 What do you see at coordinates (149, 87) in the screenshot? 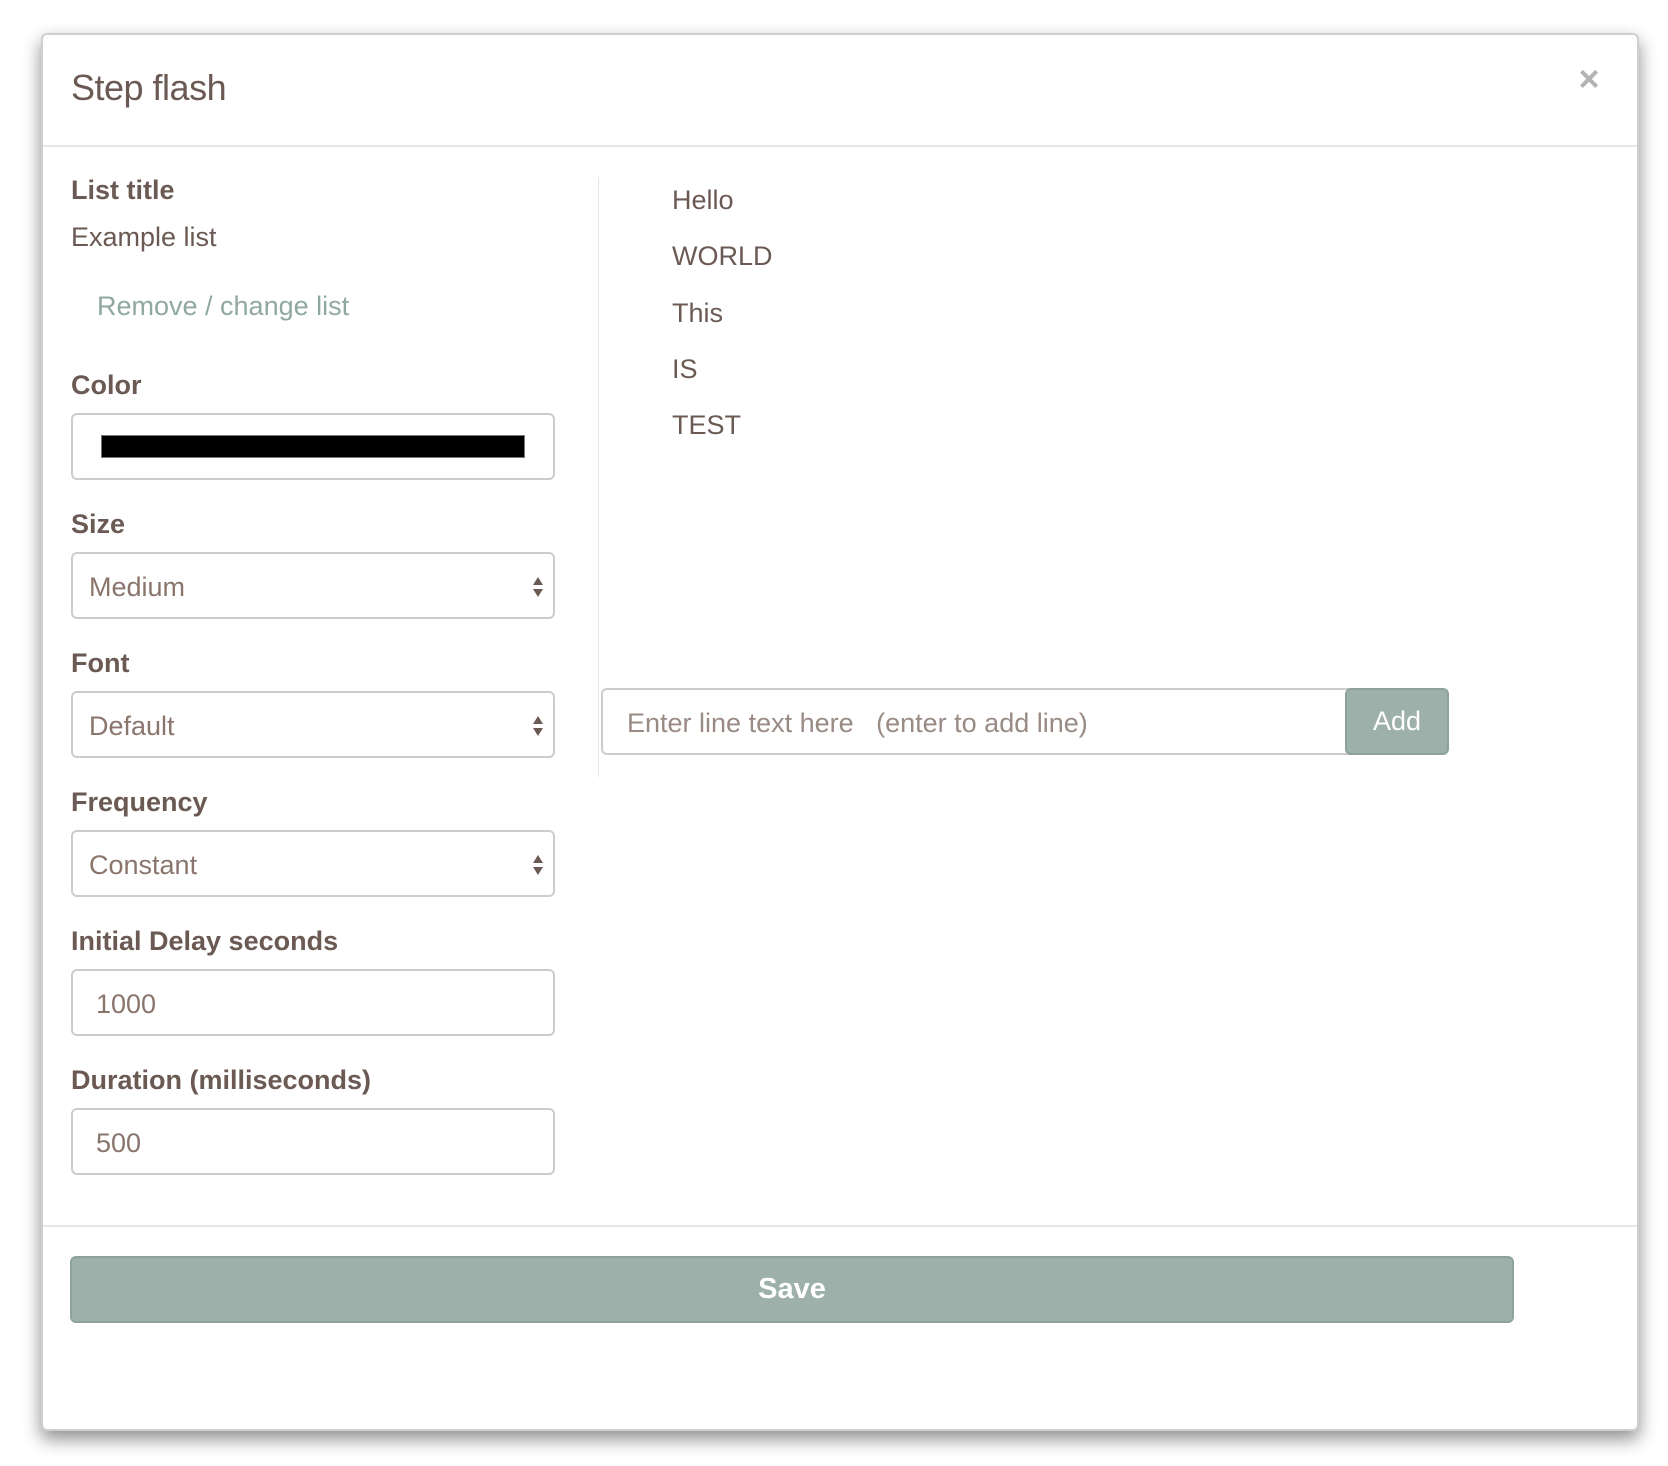
I see `modal-title: Step flash` at bounding box center [149, 87].